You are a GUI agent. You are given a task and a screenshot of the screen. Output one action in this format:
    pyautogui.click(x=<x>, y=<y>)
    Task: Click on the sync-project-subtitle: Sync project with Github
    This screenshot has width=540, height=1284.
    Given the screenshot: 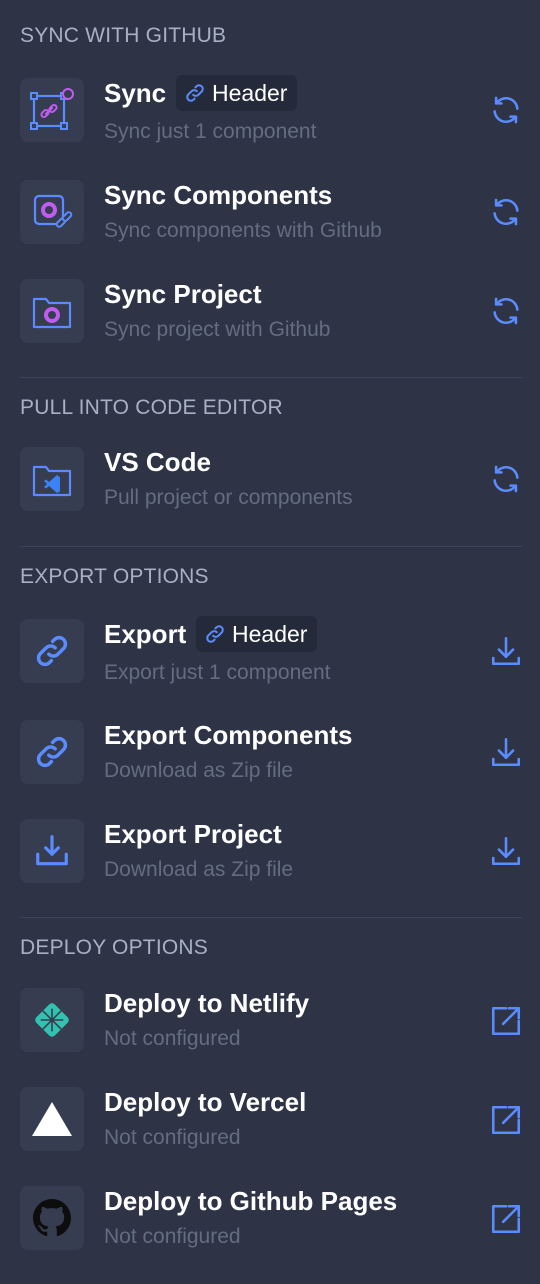 What is the action you would take?
    pyautogui.click(x=217, y=329)
    